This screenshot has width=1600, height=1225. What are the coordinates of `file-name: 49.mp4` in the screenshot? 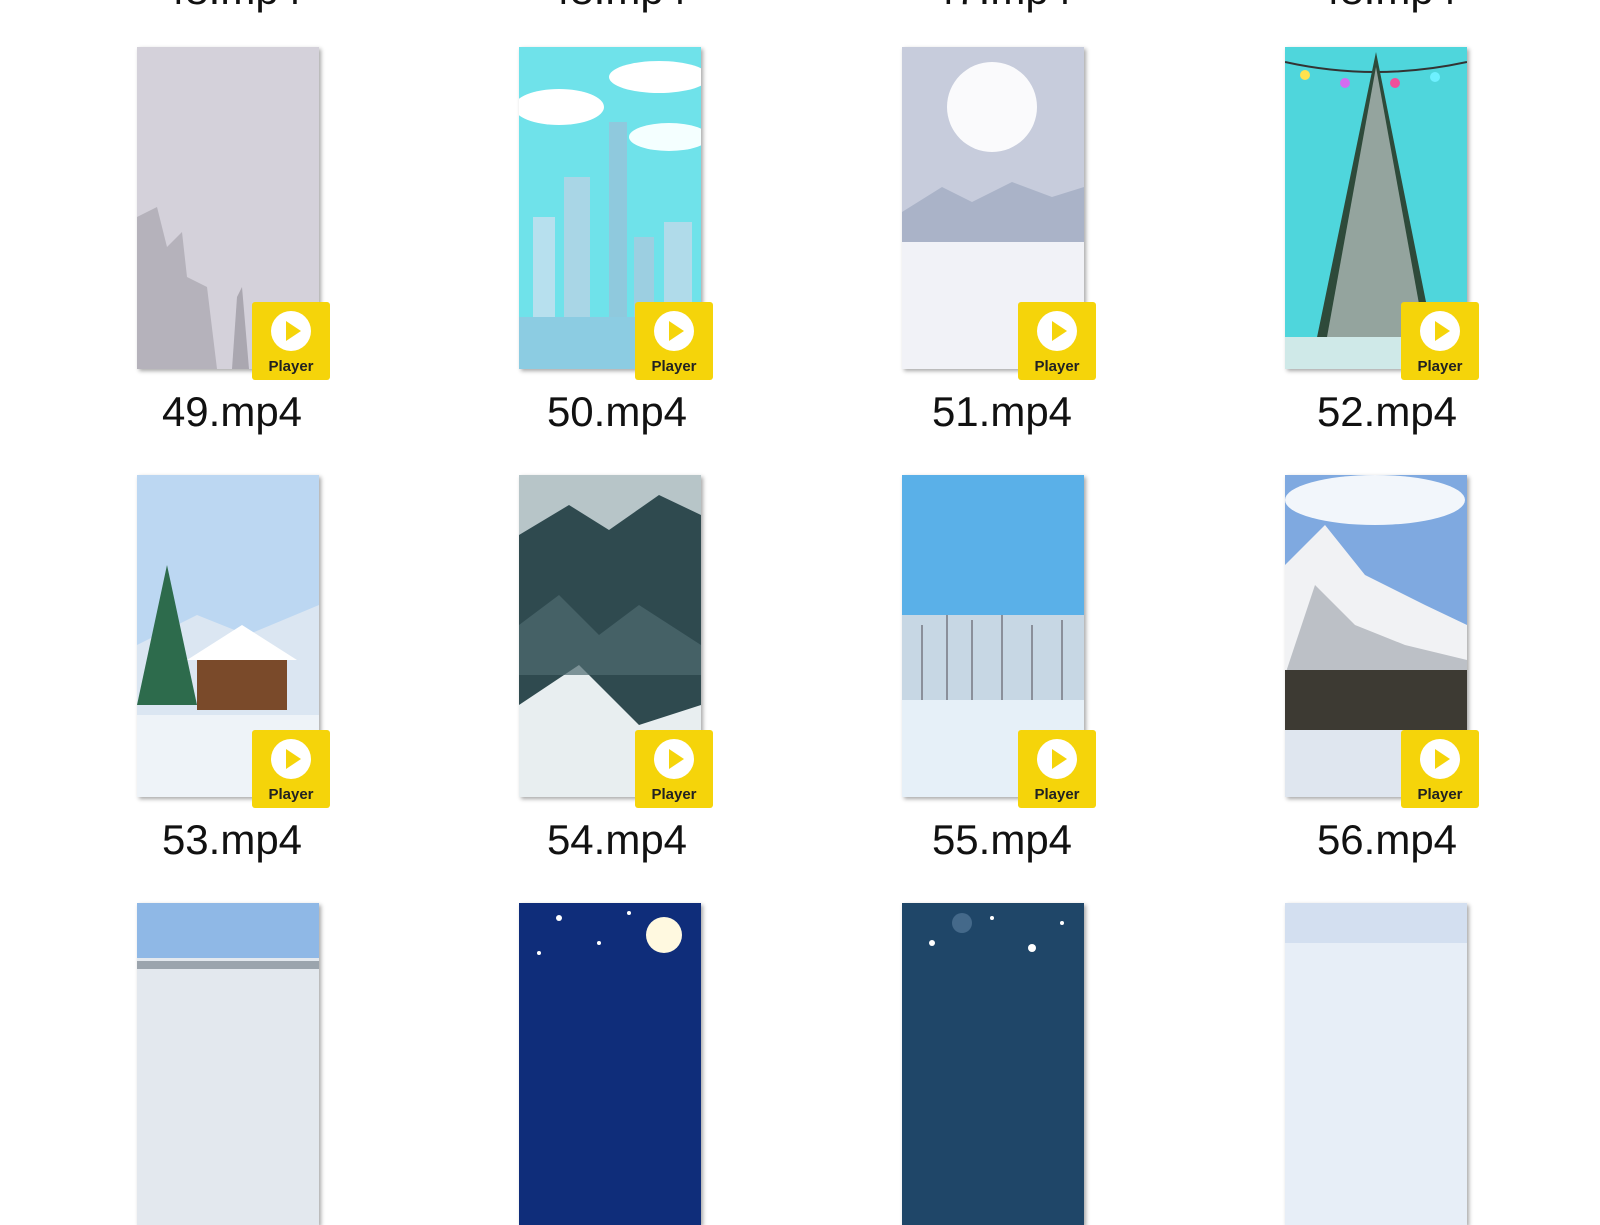 It's located at (232, 412).